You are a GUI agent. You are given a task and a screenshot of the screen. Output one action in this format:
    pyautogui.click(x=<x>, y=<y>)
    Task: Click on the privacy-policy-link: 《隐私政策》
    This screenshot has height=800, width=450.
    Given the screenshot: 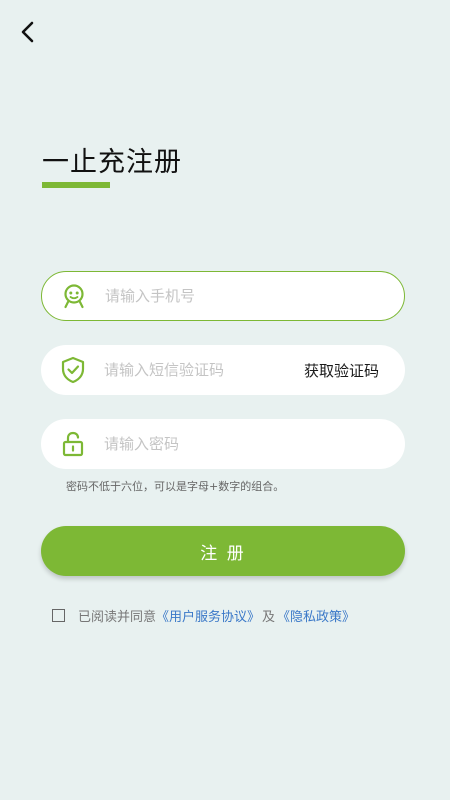 What is the action you would take?
    pyautogui.click(x=316, y=615)
    